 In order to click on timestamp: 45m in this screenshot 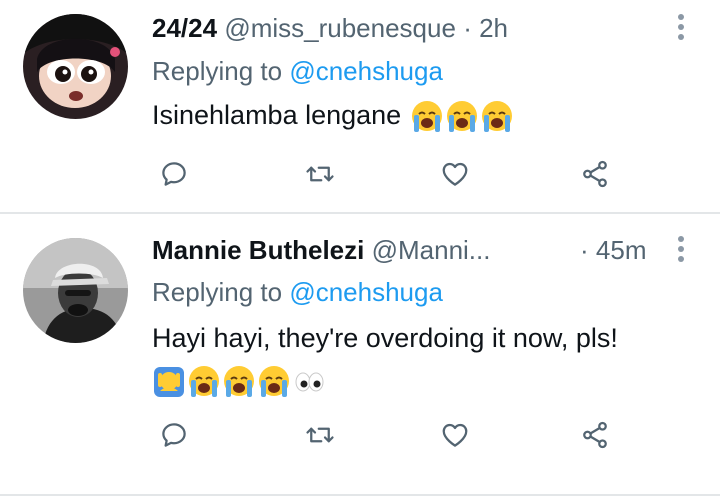, I will do `click(621, 250)`.